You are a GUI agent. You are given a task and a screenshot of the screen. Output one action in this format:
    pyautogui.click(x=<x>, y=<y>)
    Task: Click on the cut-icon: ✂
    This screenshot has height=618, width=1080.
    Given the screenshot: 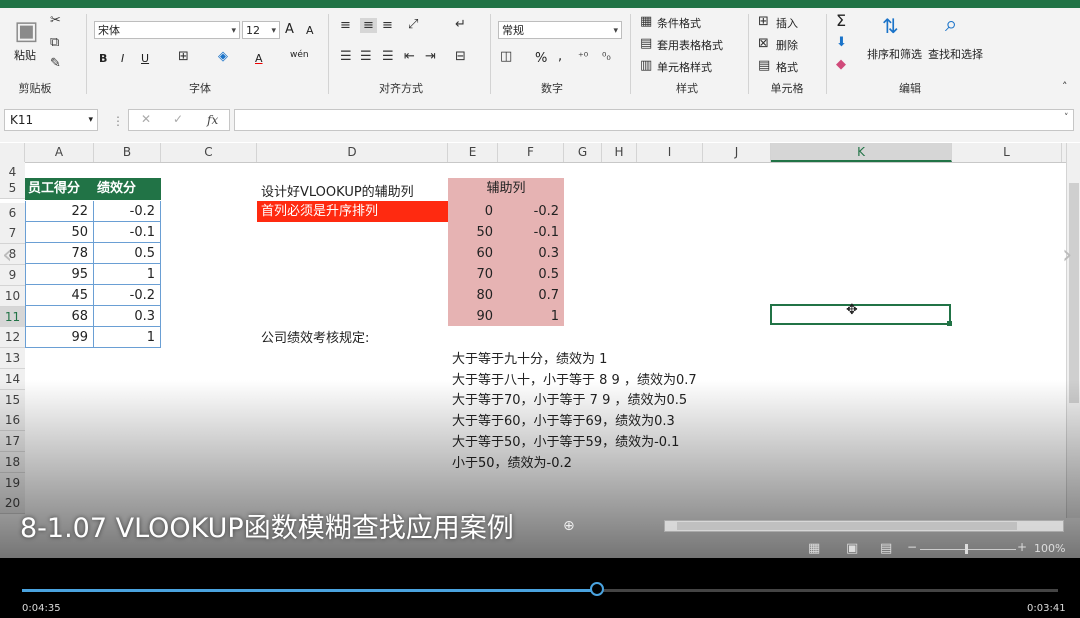 What is the action you would take?
    pyautogui.click(x=55, y=20)
    